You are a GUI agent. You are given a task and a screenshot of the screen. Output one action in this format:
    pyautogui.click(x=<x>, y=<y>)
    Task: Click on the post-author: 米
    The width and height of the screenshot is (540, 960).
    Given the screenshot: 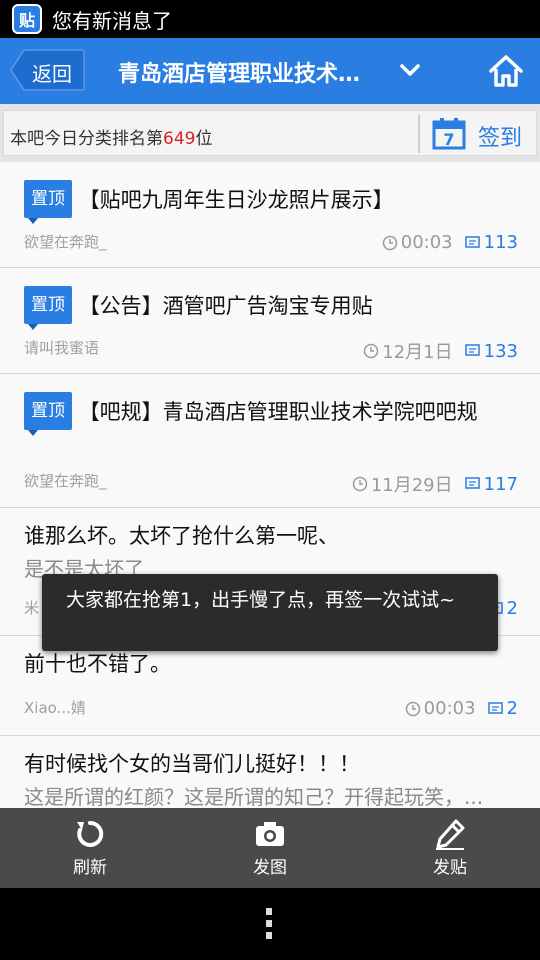 What is the action you would take?
    pyautogui.click(x=32, y=608)
    